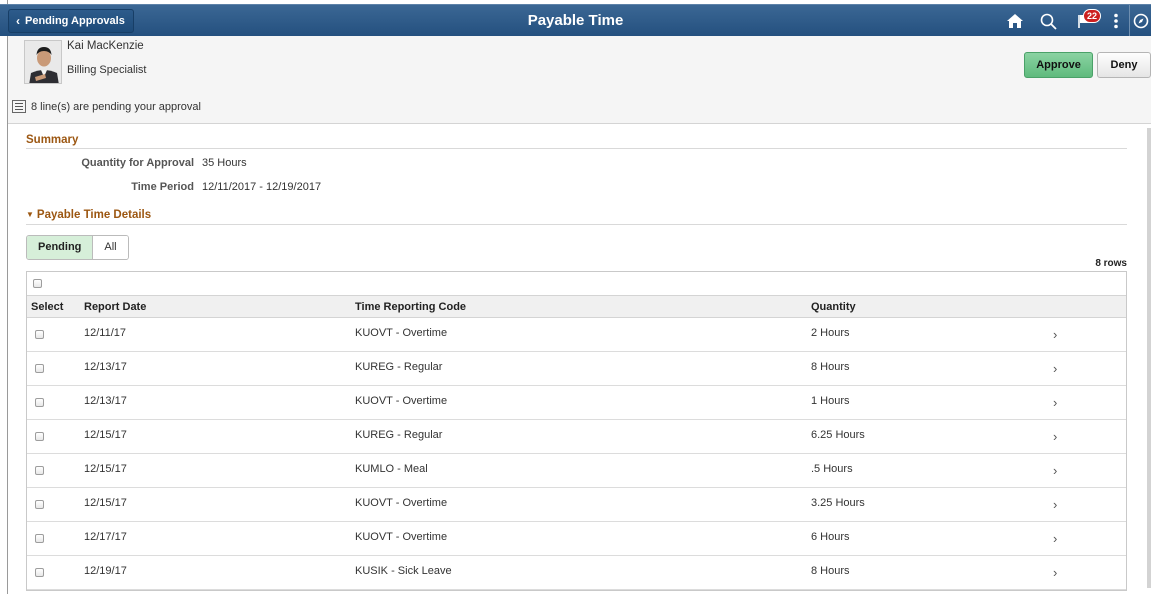 This screenshot has height=594, width=1151. Describe the element at coordinates (576, 369) in the screenshot. I see `table-row: 12/13/17 KUREG - Regular 8 Hours ›` at that location.